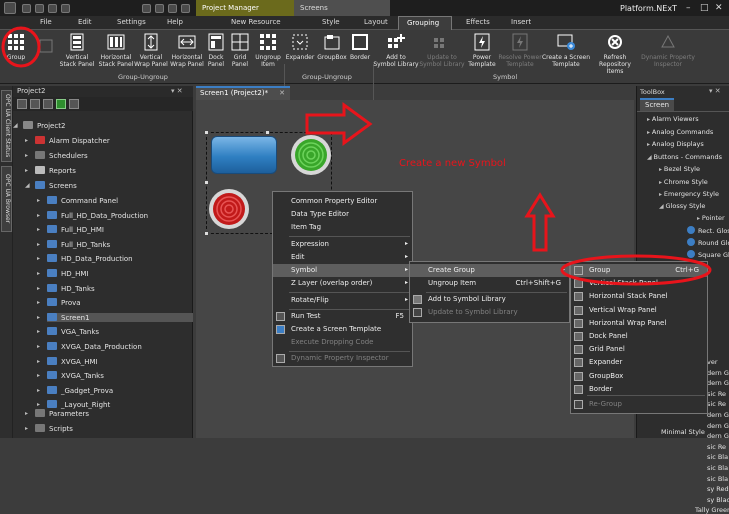 The height and width of the screenshot is (514, 729). What do you see at coordinates (116, 50) in the screenshot?
I see `horizontal-stack-button: Horizontal Stack Panel` at bounding box center [116, 50].